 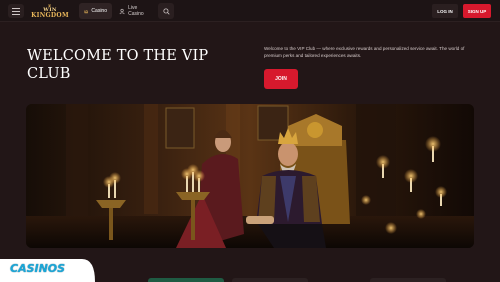 What do you see at coordinates (445, 11) in the screenshot?
I see `login-button: LOG IN` at bounding box center [445, 11].